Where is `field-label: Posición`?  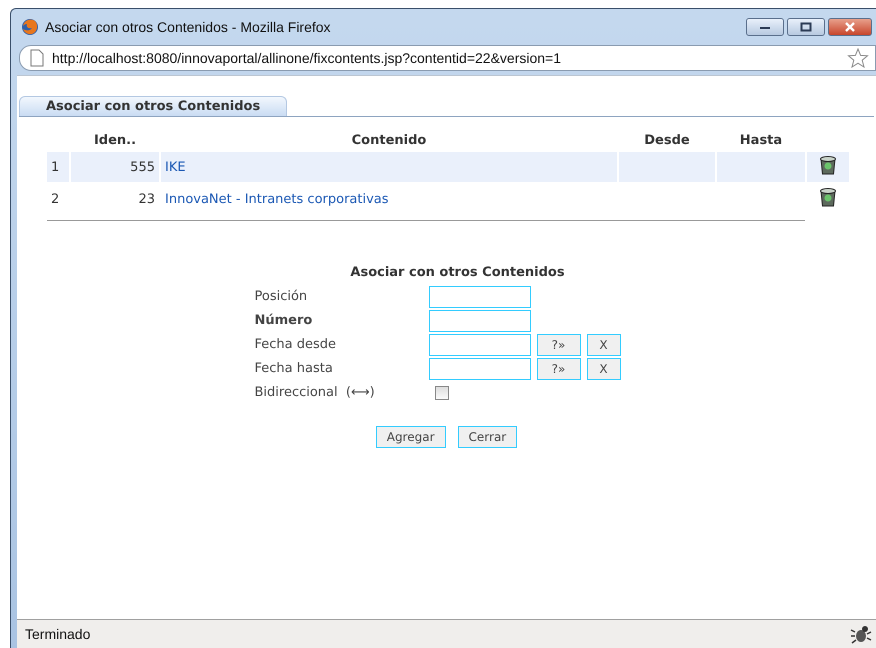
field-label: Posición is located at coordinates (281, 297).